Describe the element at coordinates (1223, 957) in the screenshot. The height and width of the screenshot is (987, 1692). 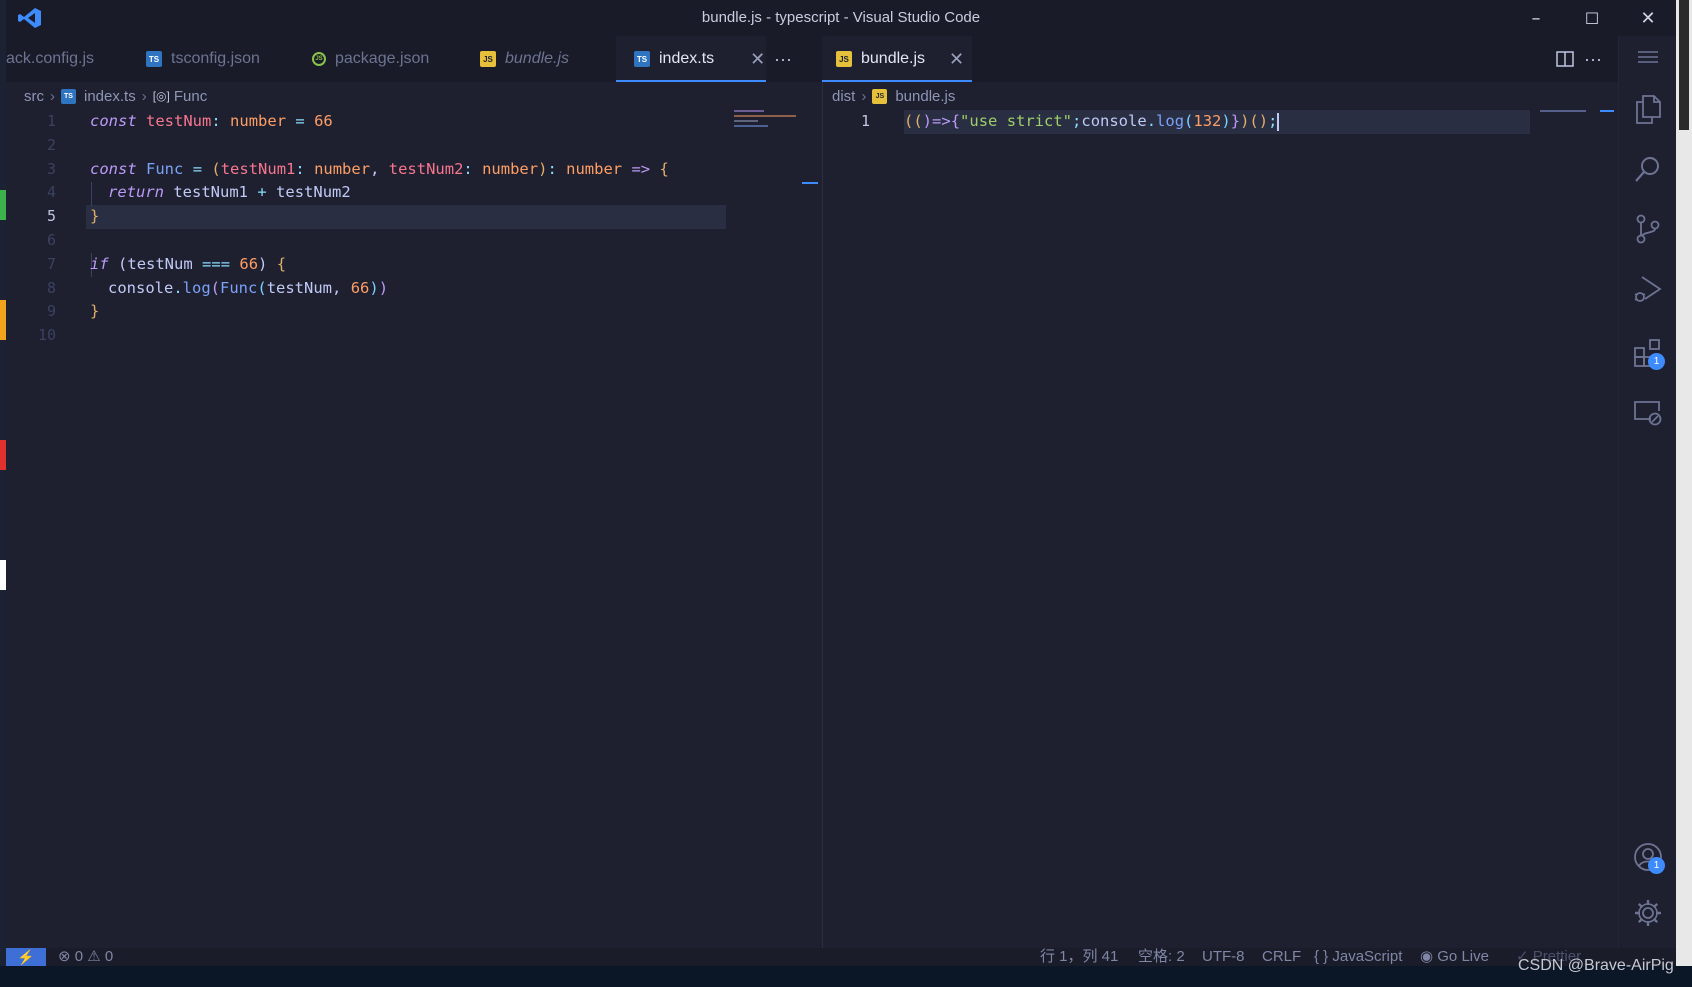
I see `encoding: UTF-8` at that location.